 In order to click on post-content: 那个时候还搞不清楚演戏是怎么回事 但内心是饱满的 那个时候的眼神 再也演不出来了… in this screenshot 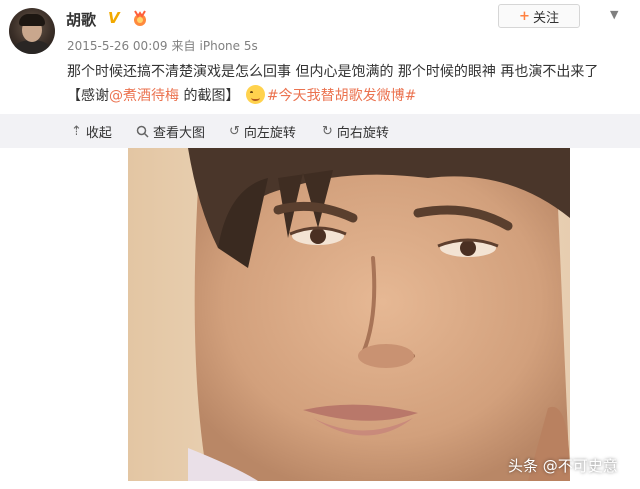, I will do `click(347, 84)`.